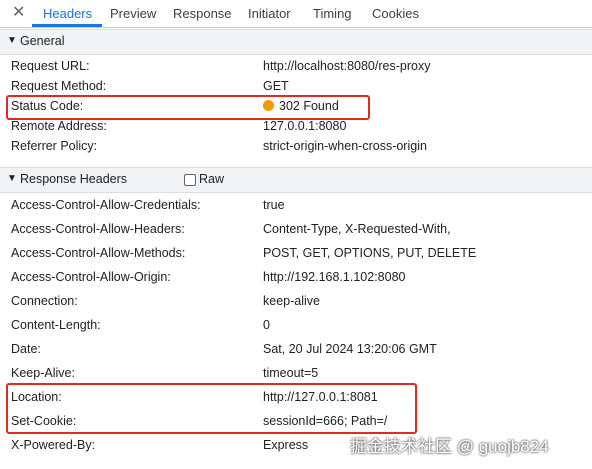 The width and height of the screenshot is (592, 469). What do you see at coordinates (286, 445) in the screenshot?
I see `header-value: Express` at bounding box center [286, 445].